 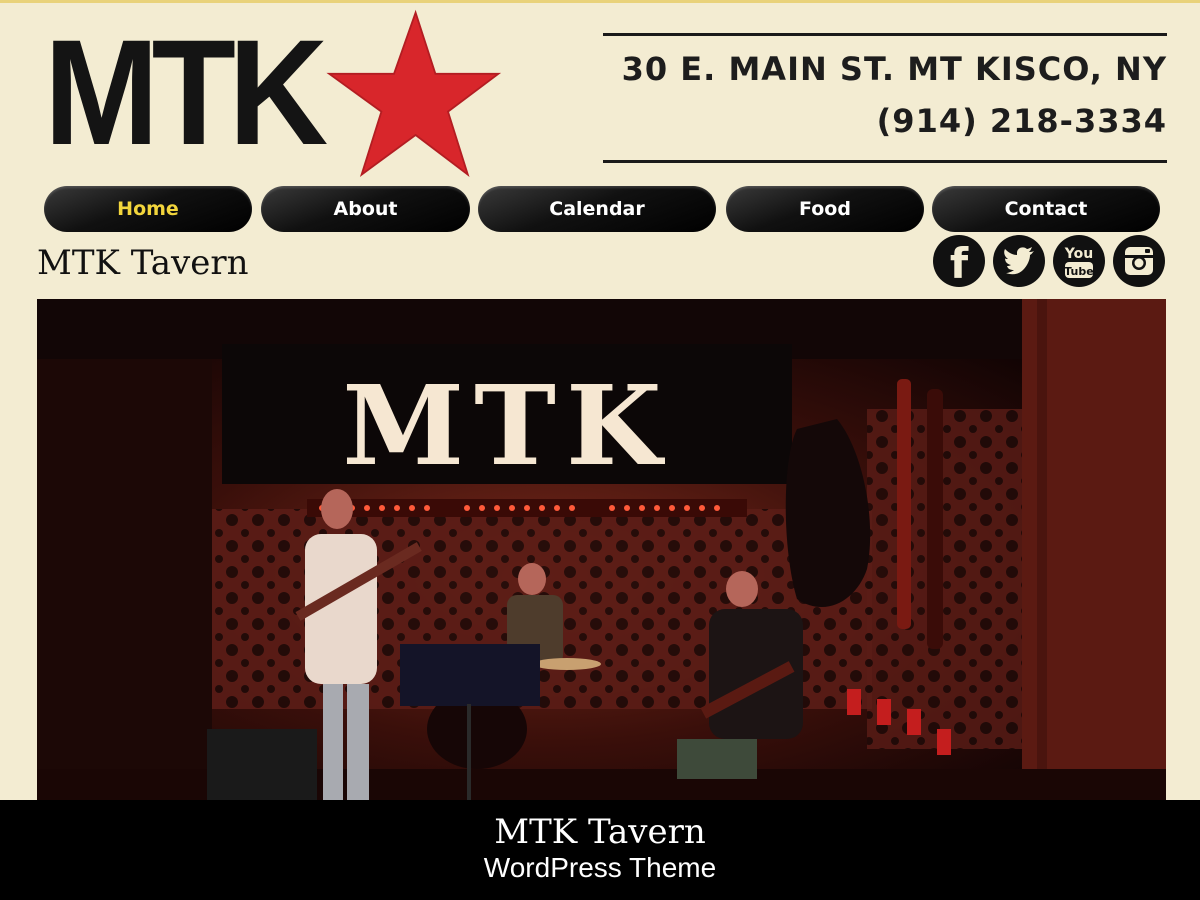 What do you see at coordinates (597, 209) in the screenshot?
I see `nav-calendar: Calendar` at bounding box center [597, 209].